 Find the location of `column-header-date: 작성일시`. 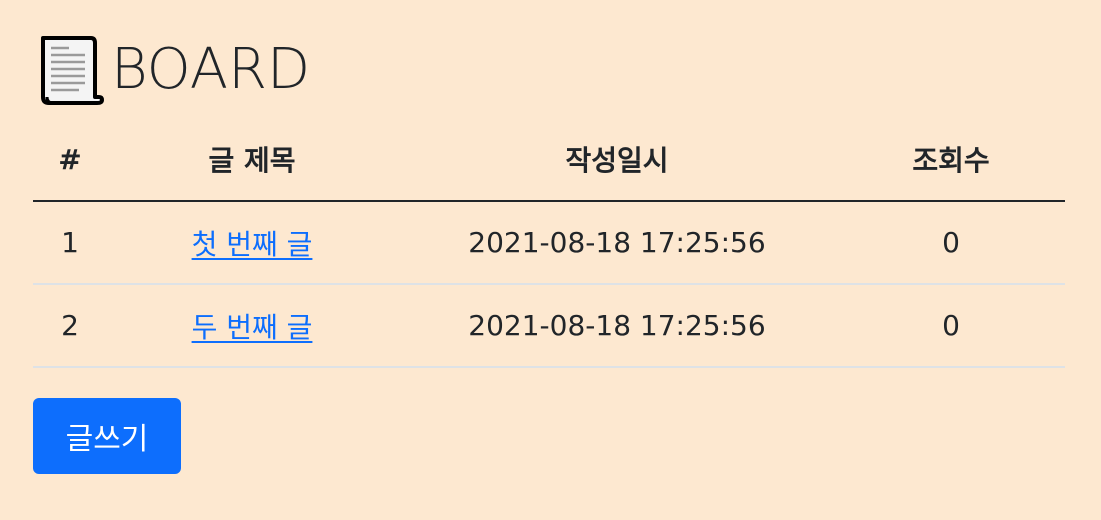

column-header-date: 작성일시 is located at coordinates (617, 160).